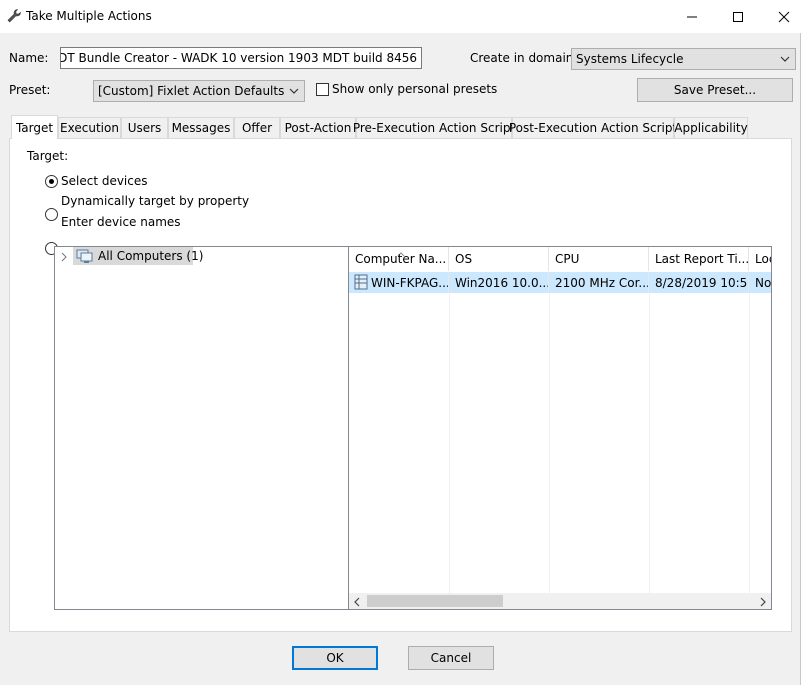 The width and height of the screenshot is (812, 689). Describe the element at coordinates (121, 222) in the screenshot. I see `enter-device-names-label: Enter device names` at that location.